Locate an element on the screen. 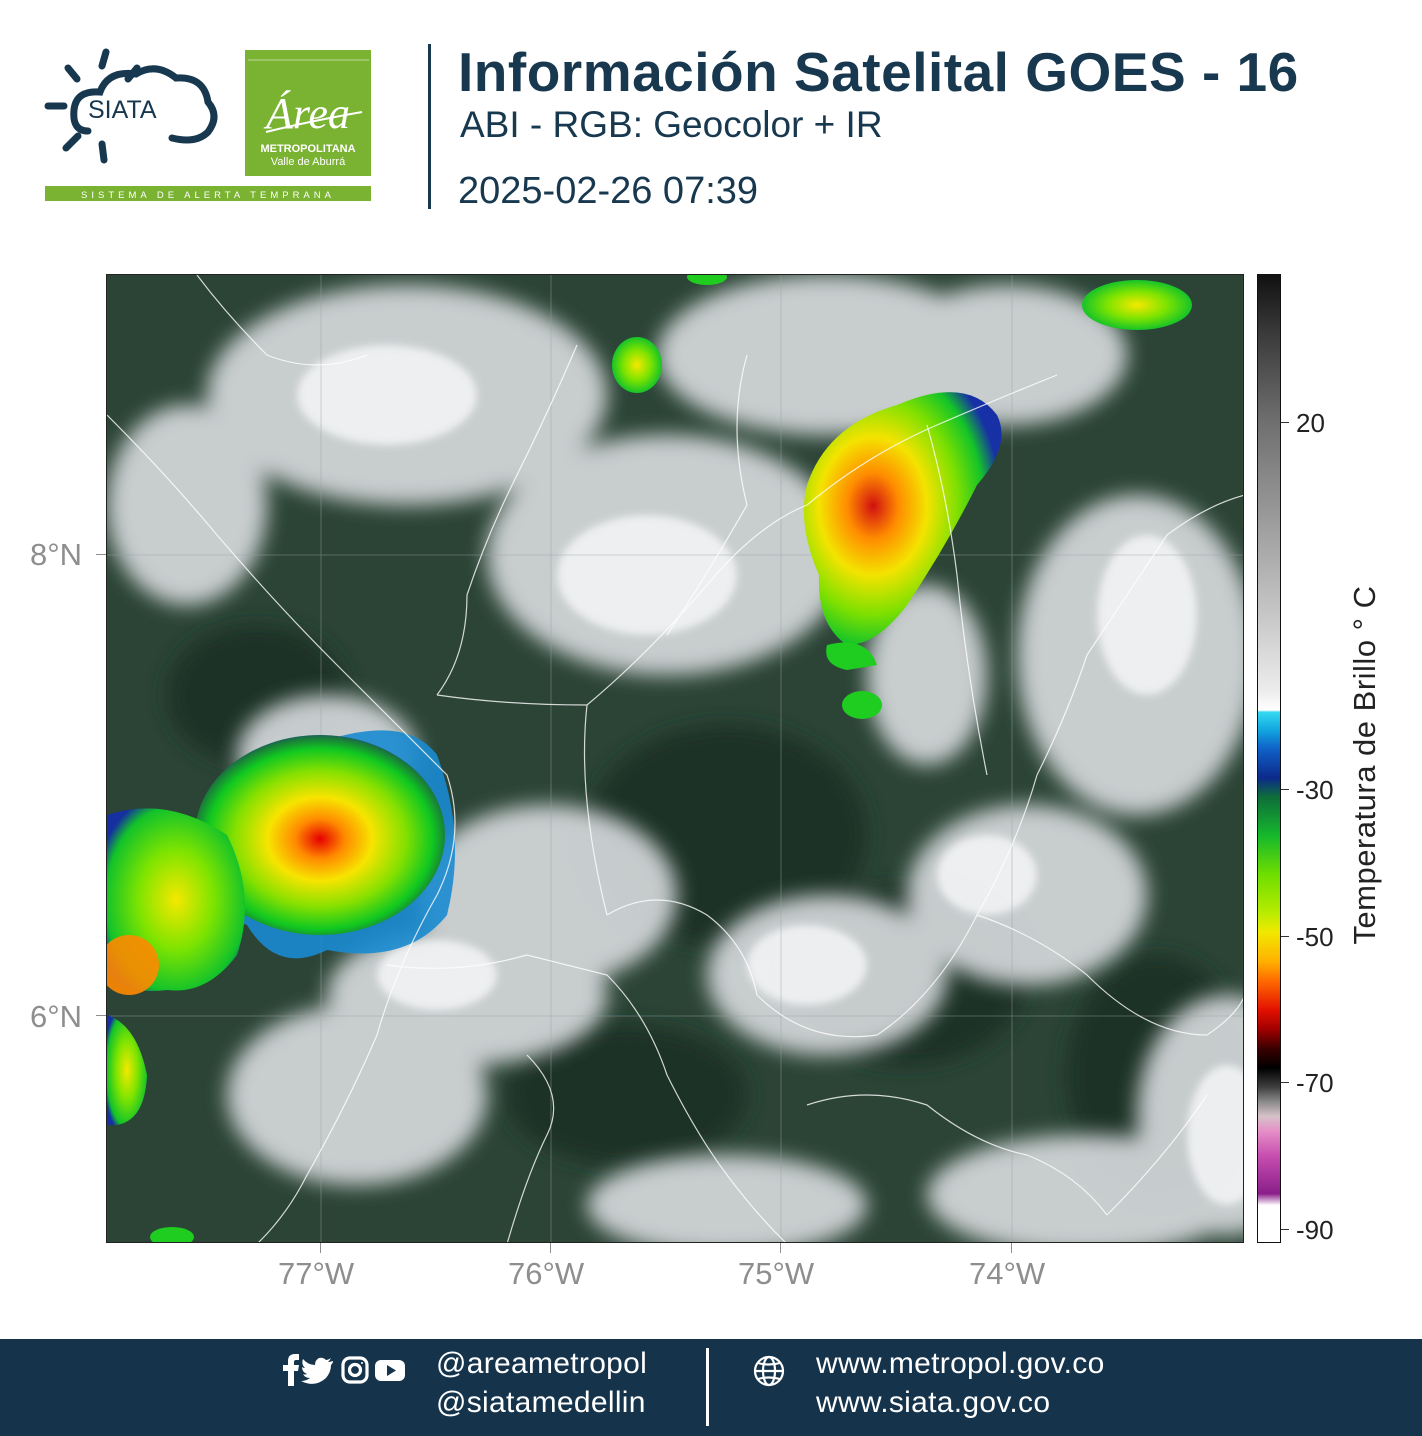 The height and width of the screenshot is (1436, 1422). lat-label-8n: 8°N is located at coordinates (56, 554).